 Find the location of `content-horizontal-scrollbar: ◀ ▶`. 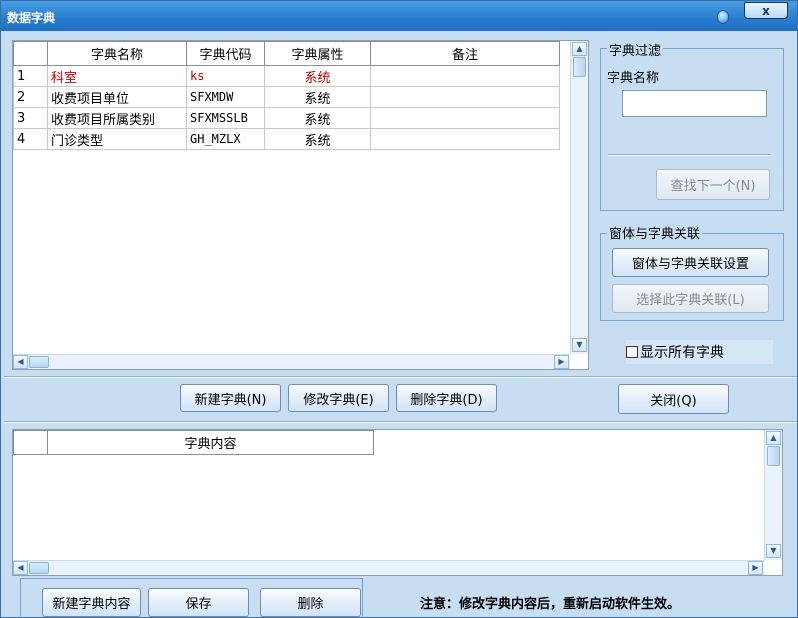

content-horizontal-scrollbar: ◀ ▶ is located at coordinates (388, 567).